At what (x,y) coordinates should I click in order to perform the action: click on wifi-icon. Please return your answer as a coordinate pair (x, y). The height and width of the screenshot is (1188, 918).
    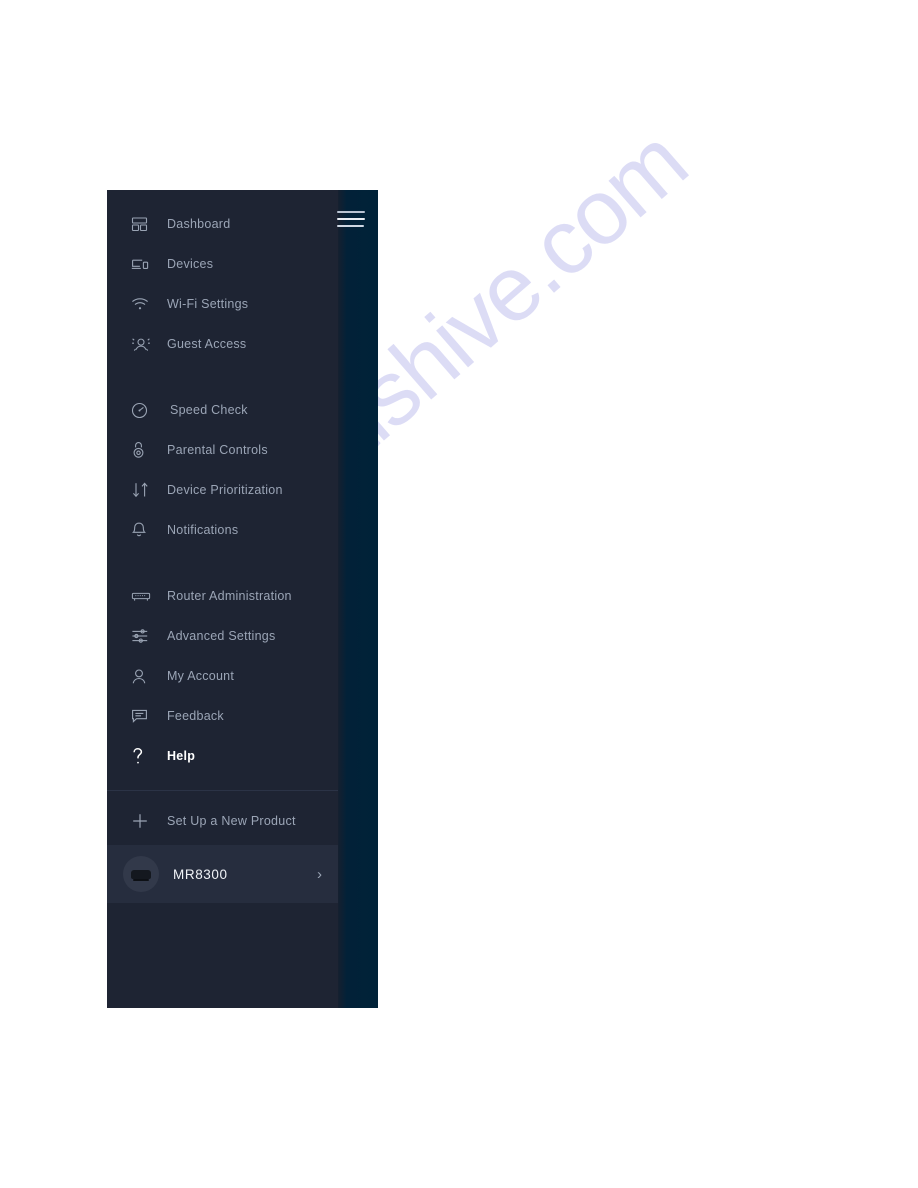
    Looking at the image, I should click on (145, 304).